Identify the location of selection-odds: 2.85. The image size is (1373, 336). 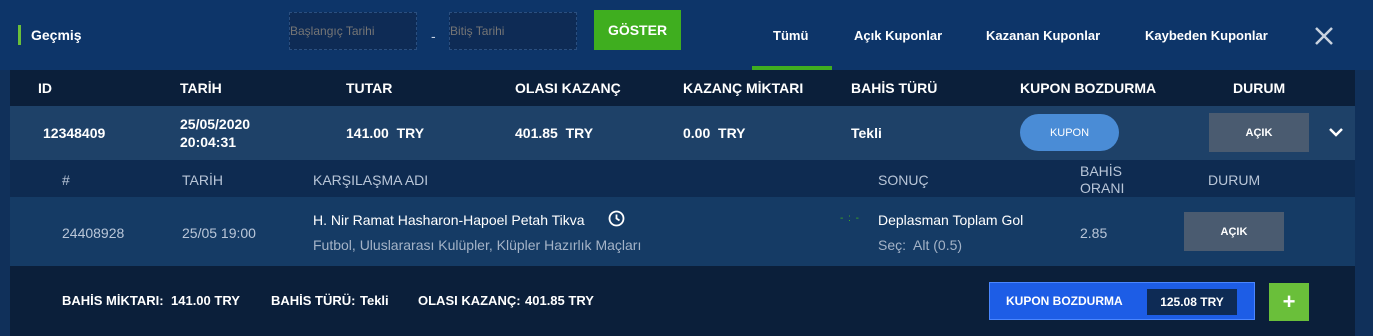
(1094, 233).